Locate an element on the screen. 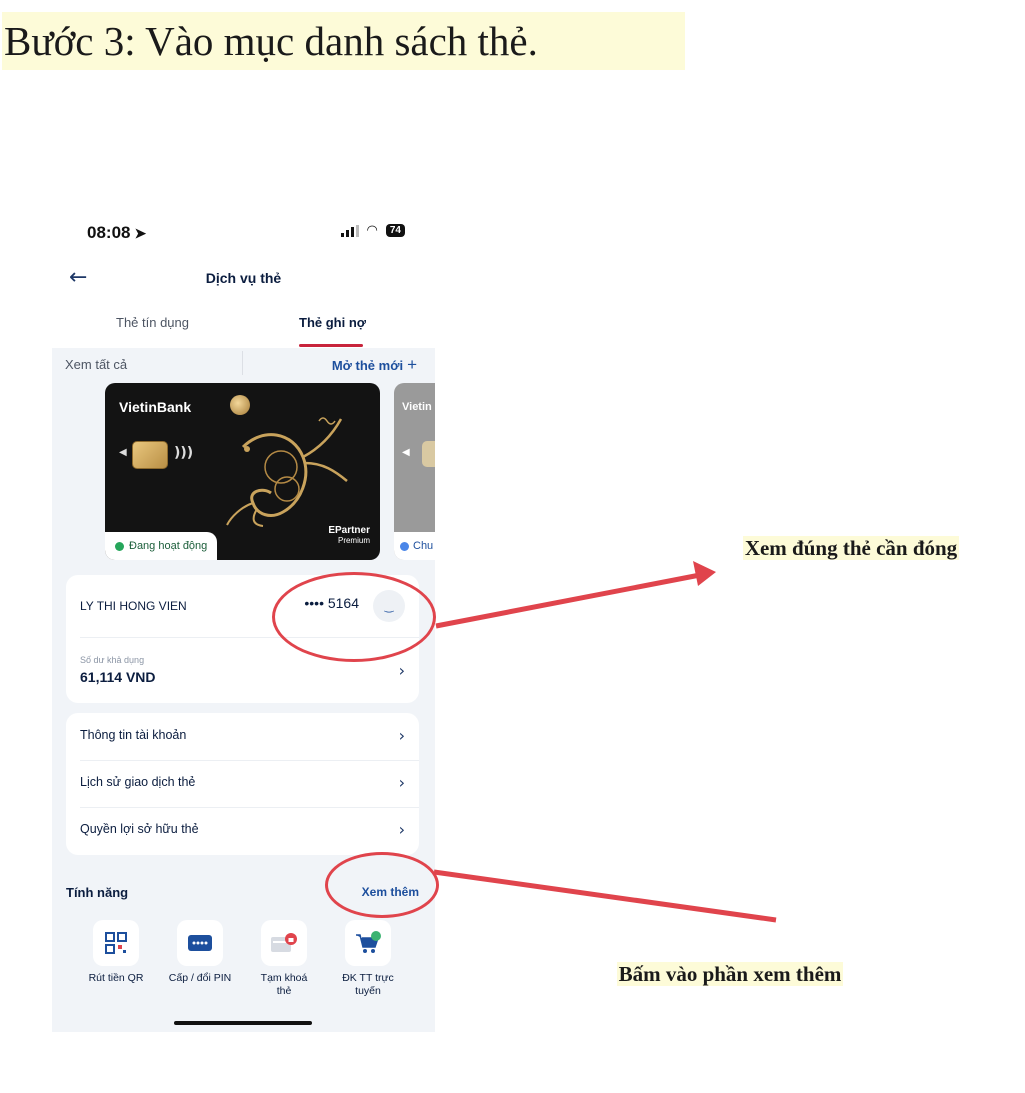 The image size is (1025, 1093). annotation-note-2: Bấm vào phần xem thêm is located at coordinates (730, 974).